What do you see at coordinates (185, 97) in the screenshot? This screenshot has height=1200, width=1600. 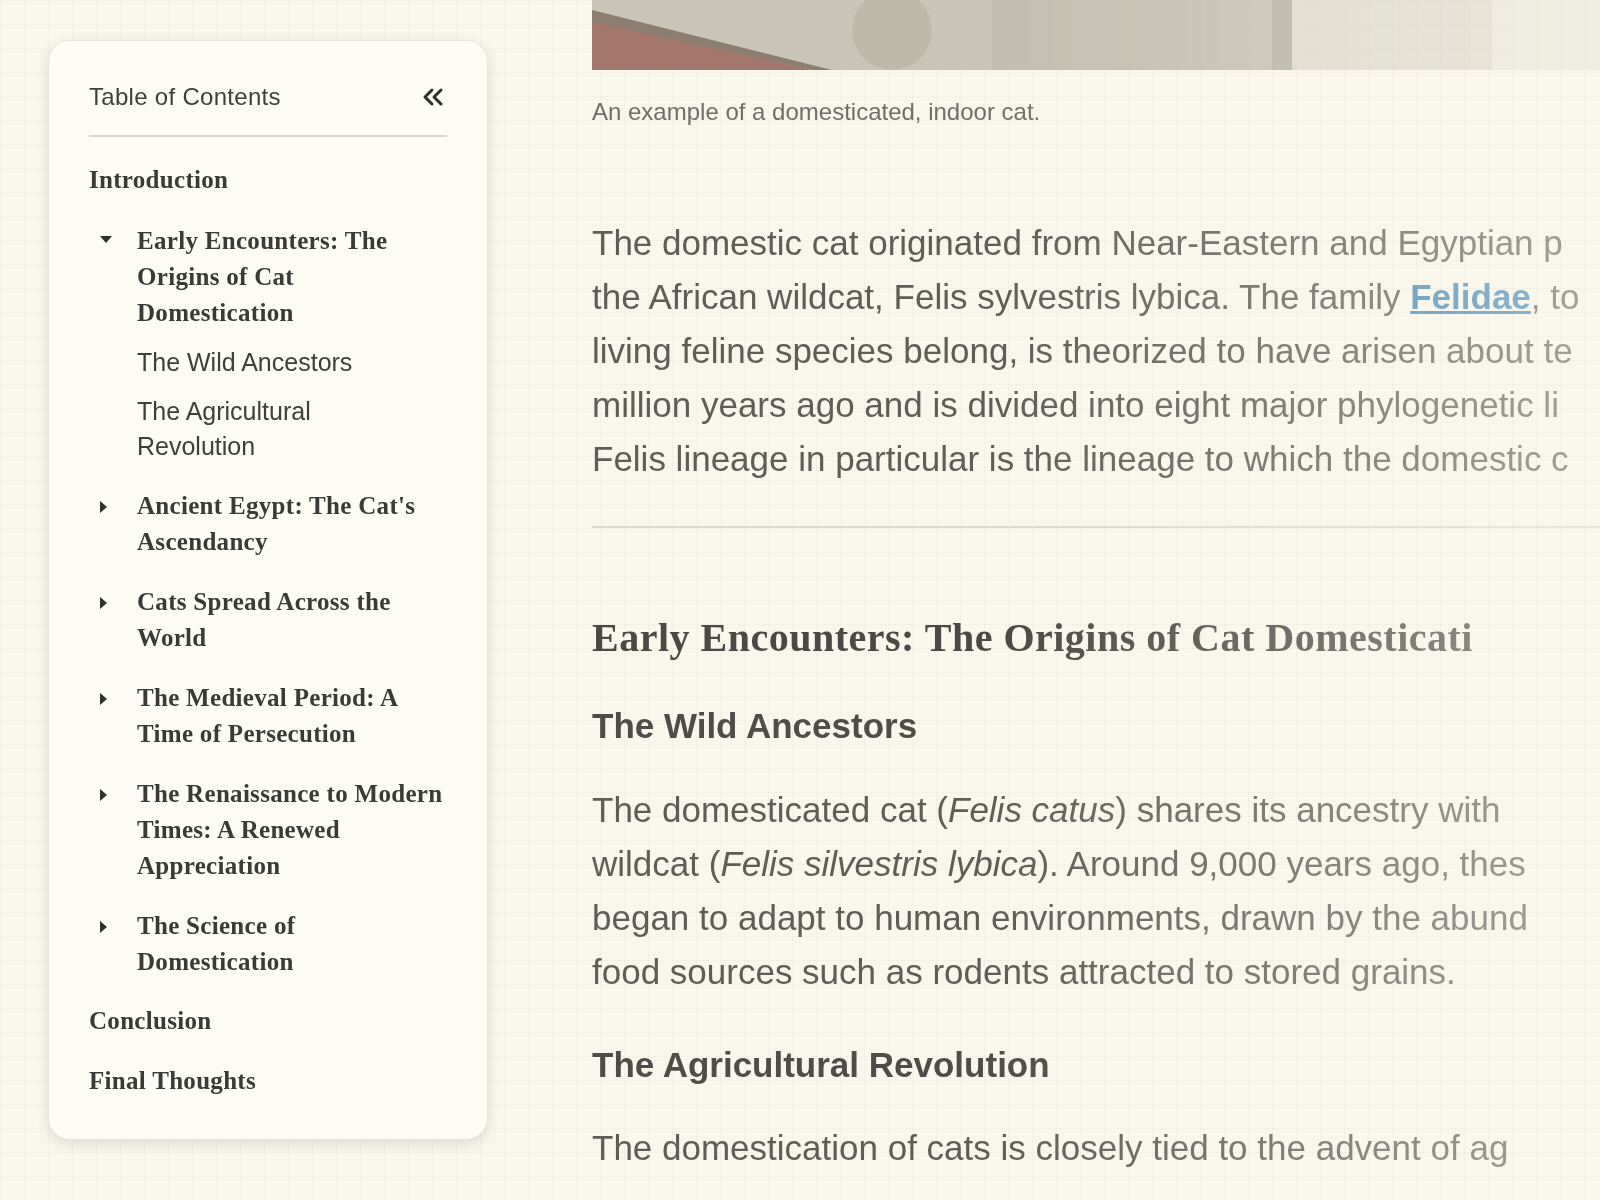 I see `toc-title: Table of Contents` at bounding box center [185, 97].